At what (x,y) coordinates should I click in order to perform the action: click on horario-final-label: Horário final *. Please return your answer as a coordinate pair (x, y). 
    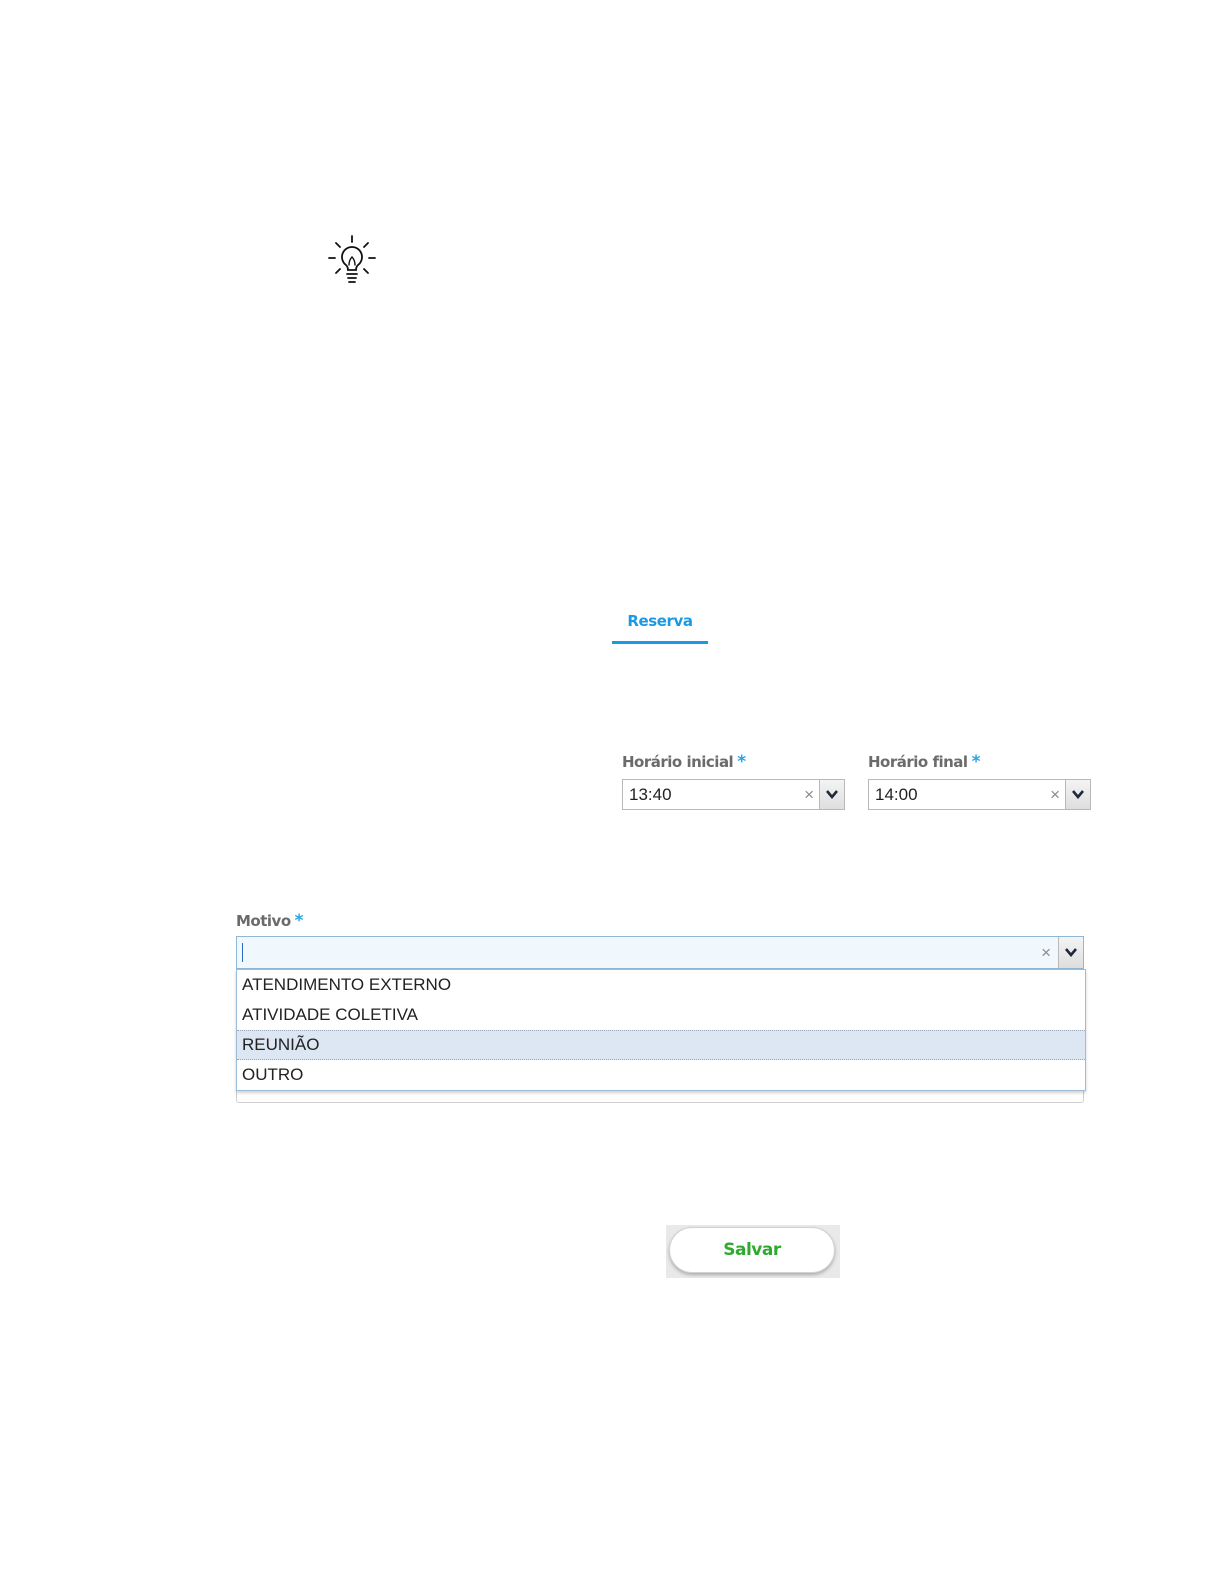
    Looking at the image, I should click on (924, 762).